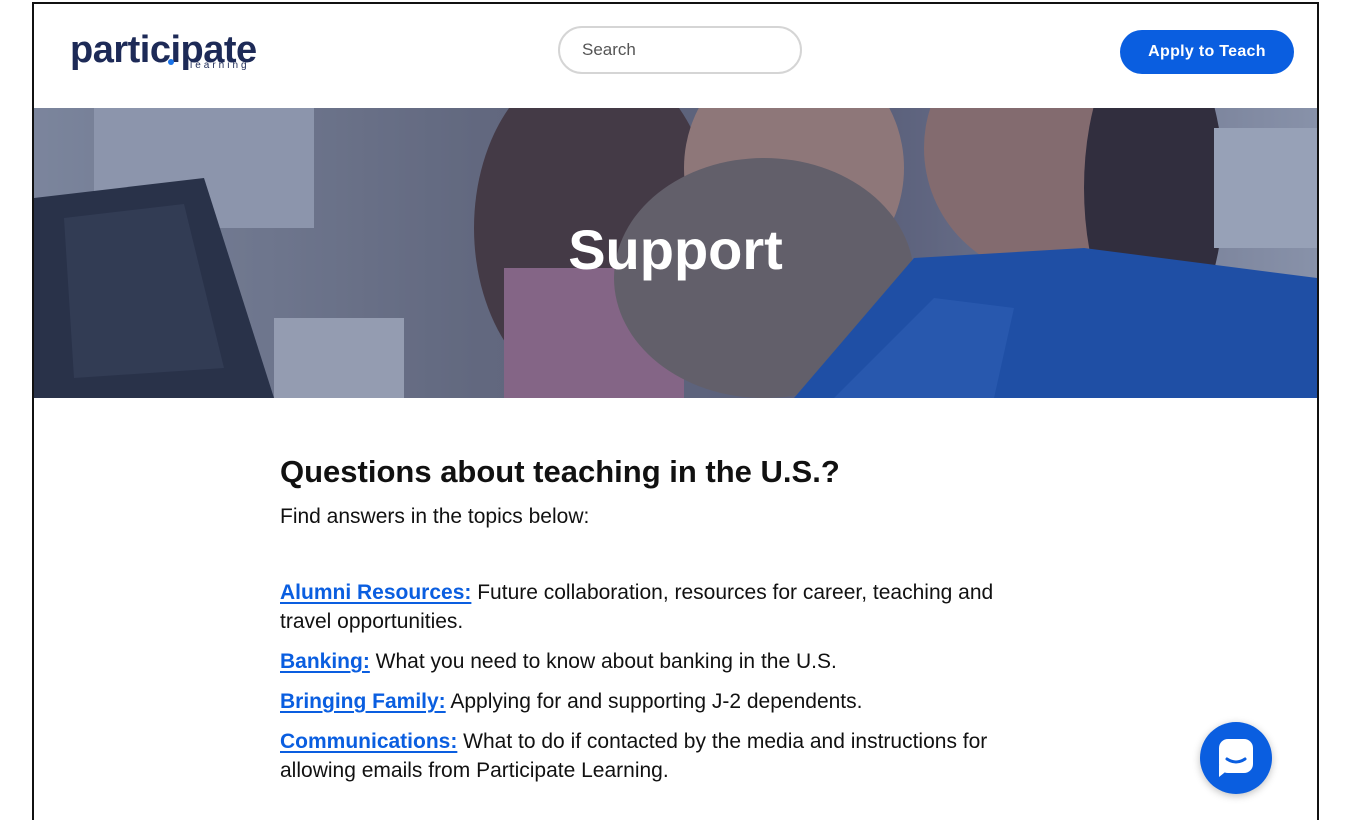 The image size is (1350, 822). What do you see at coordinates (325, 661) in the screenshot?
I see `banking-link: Banking:` at bounding box center [325, 661].